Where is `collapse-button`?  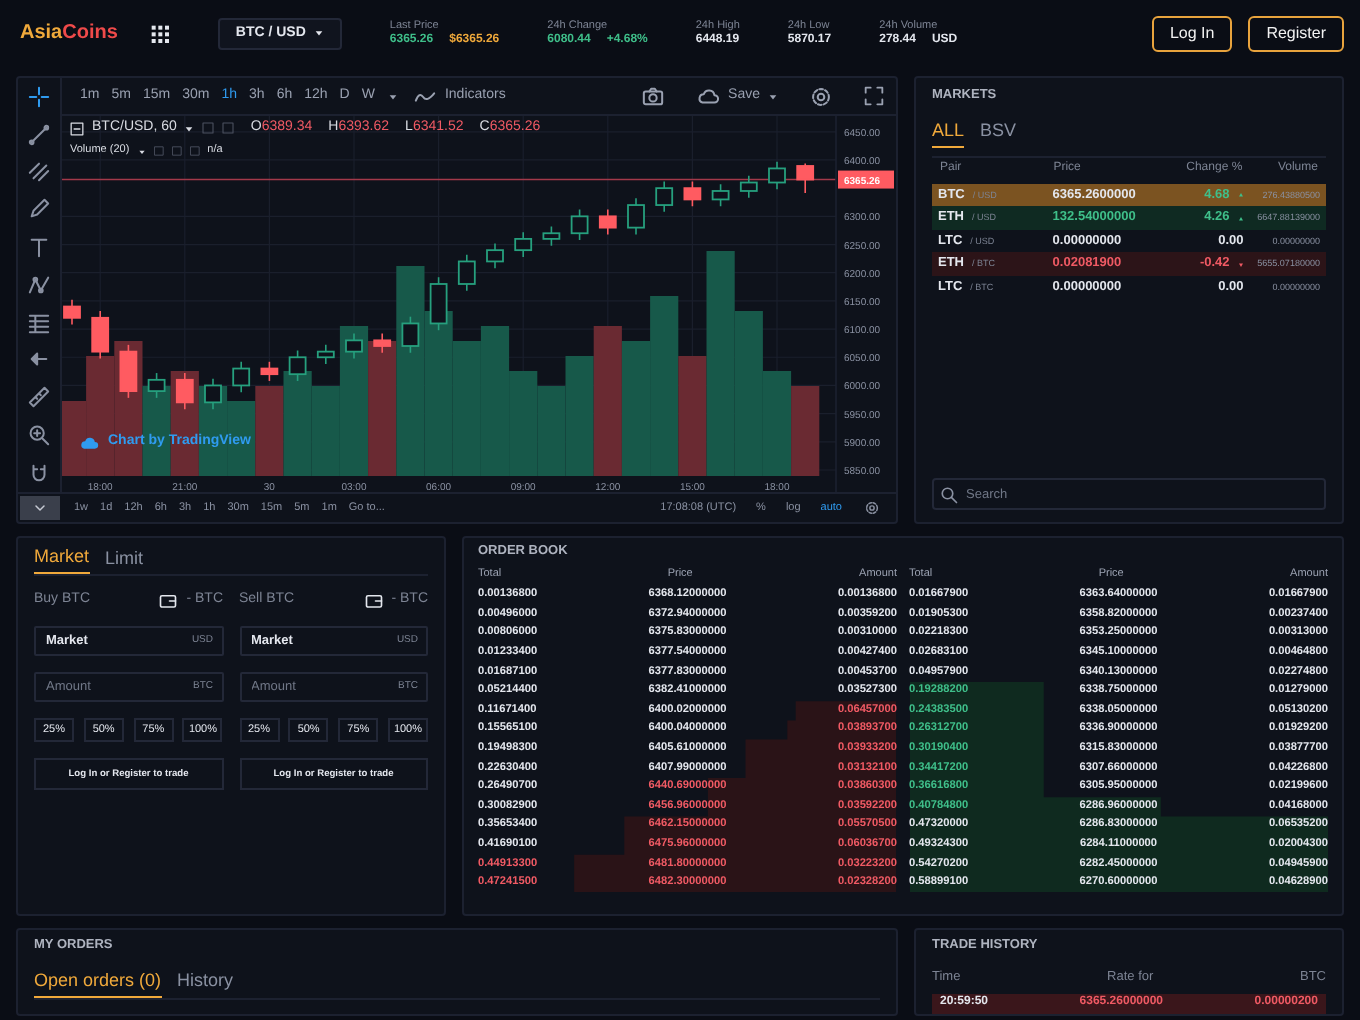 collapse-button is located at coordinates (40, 508).